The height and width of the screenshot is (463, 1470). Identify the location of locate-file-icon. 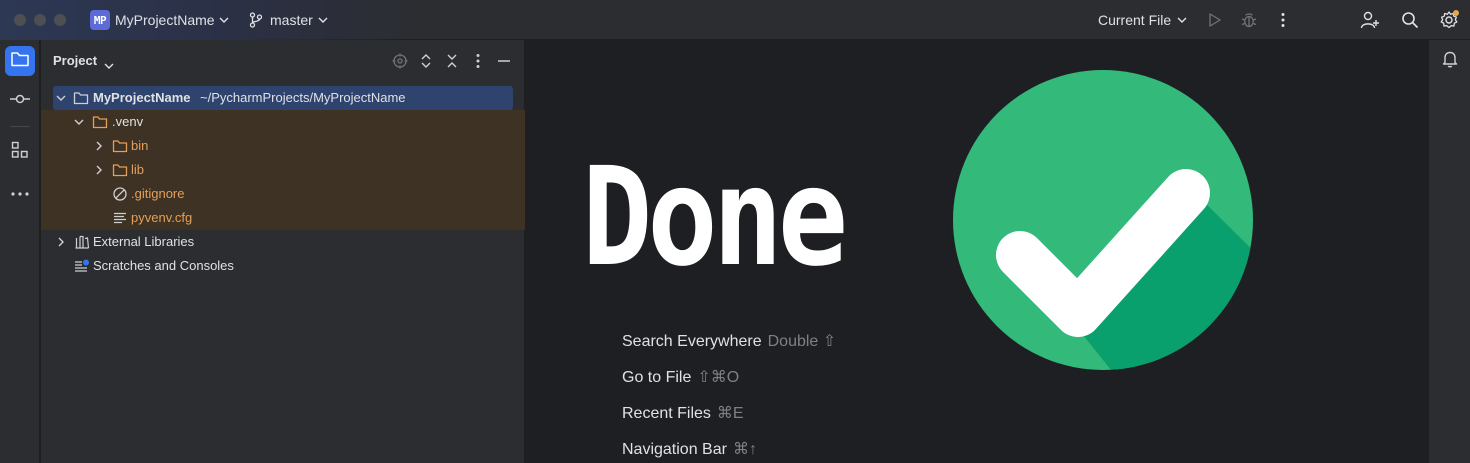
(400, 61).